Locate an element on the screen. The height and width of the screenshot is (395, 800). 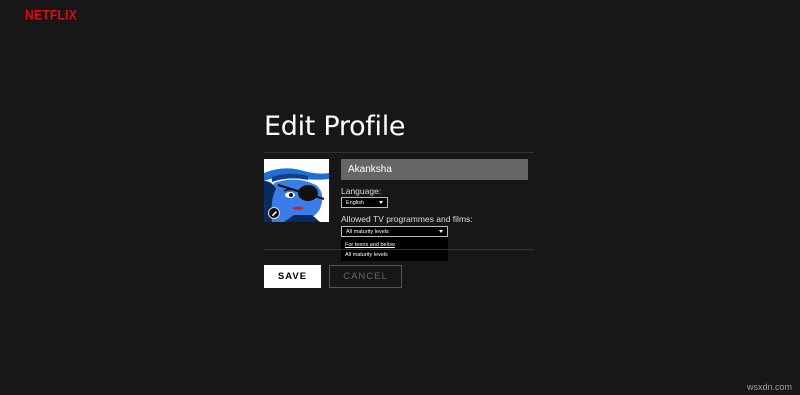
bottom-divider is located at coordinates (399, 249).